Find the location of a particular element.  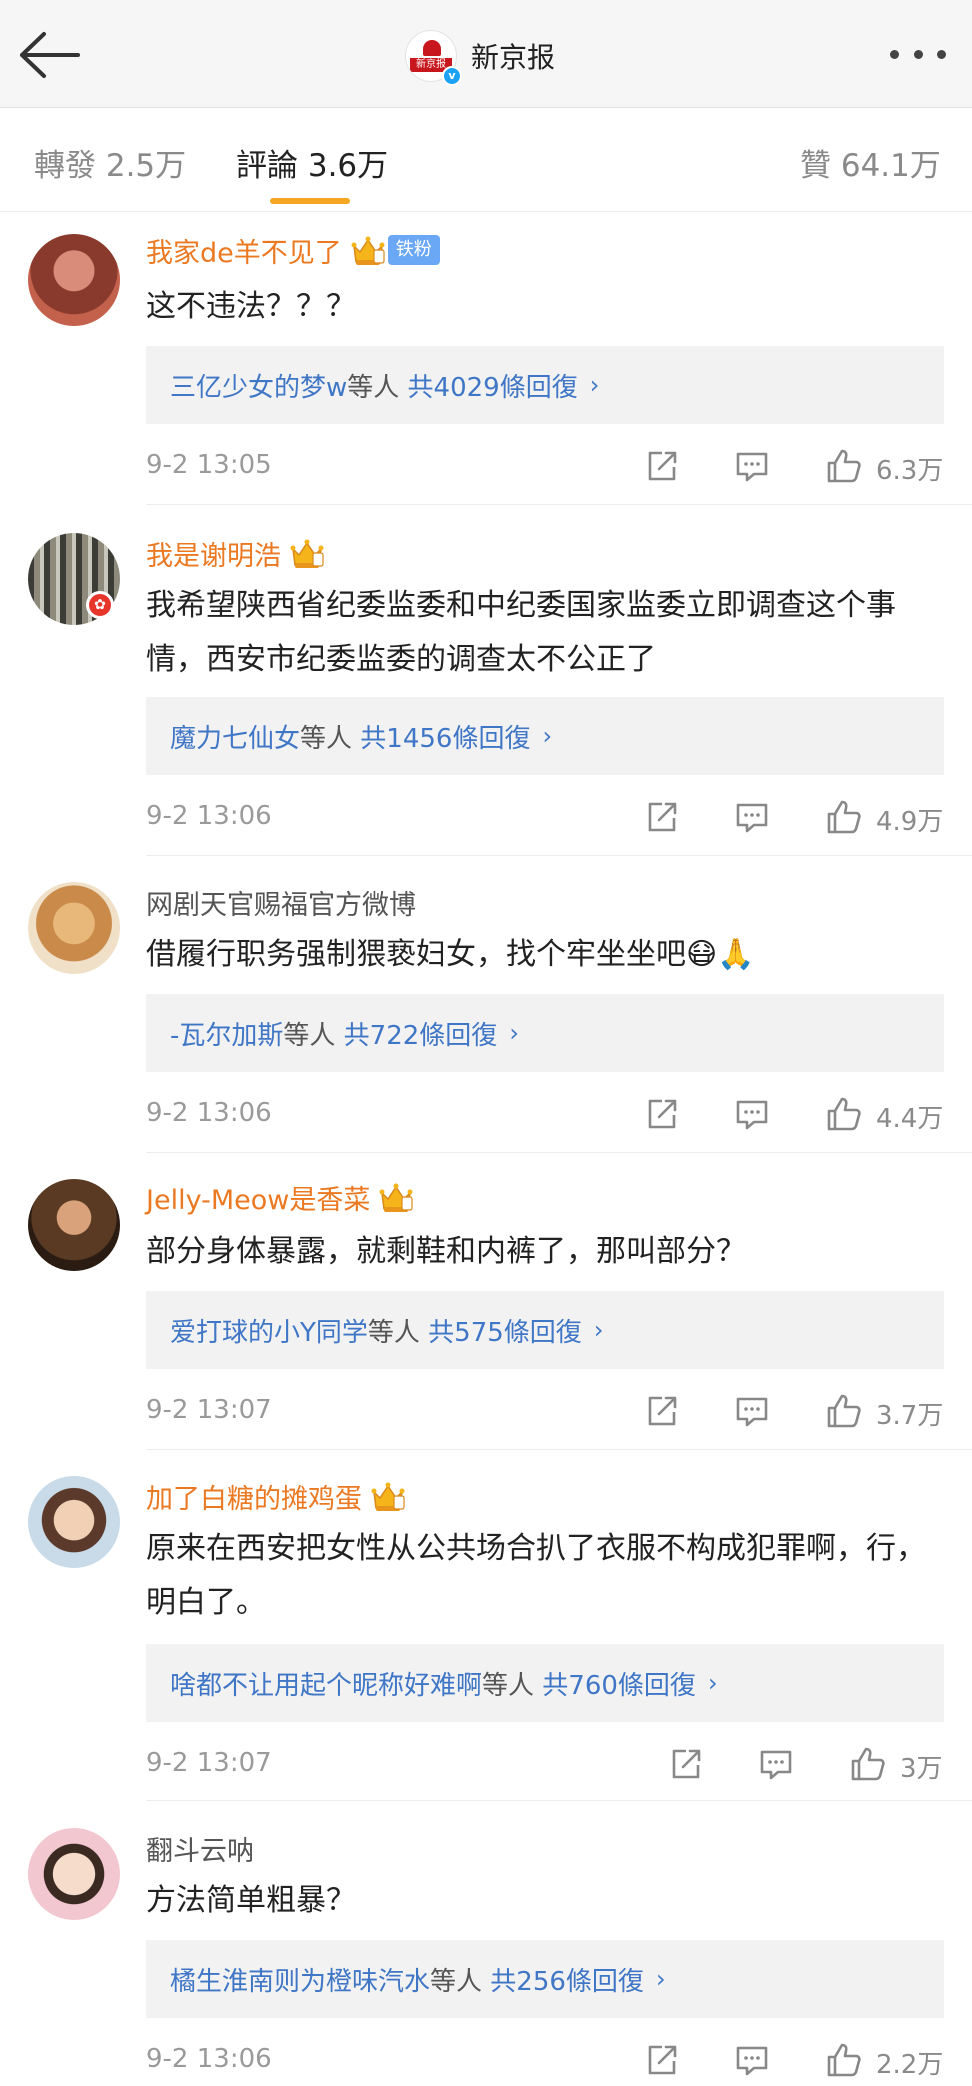

username: 我家de羊不见了 is located at coordinates (244, 250).